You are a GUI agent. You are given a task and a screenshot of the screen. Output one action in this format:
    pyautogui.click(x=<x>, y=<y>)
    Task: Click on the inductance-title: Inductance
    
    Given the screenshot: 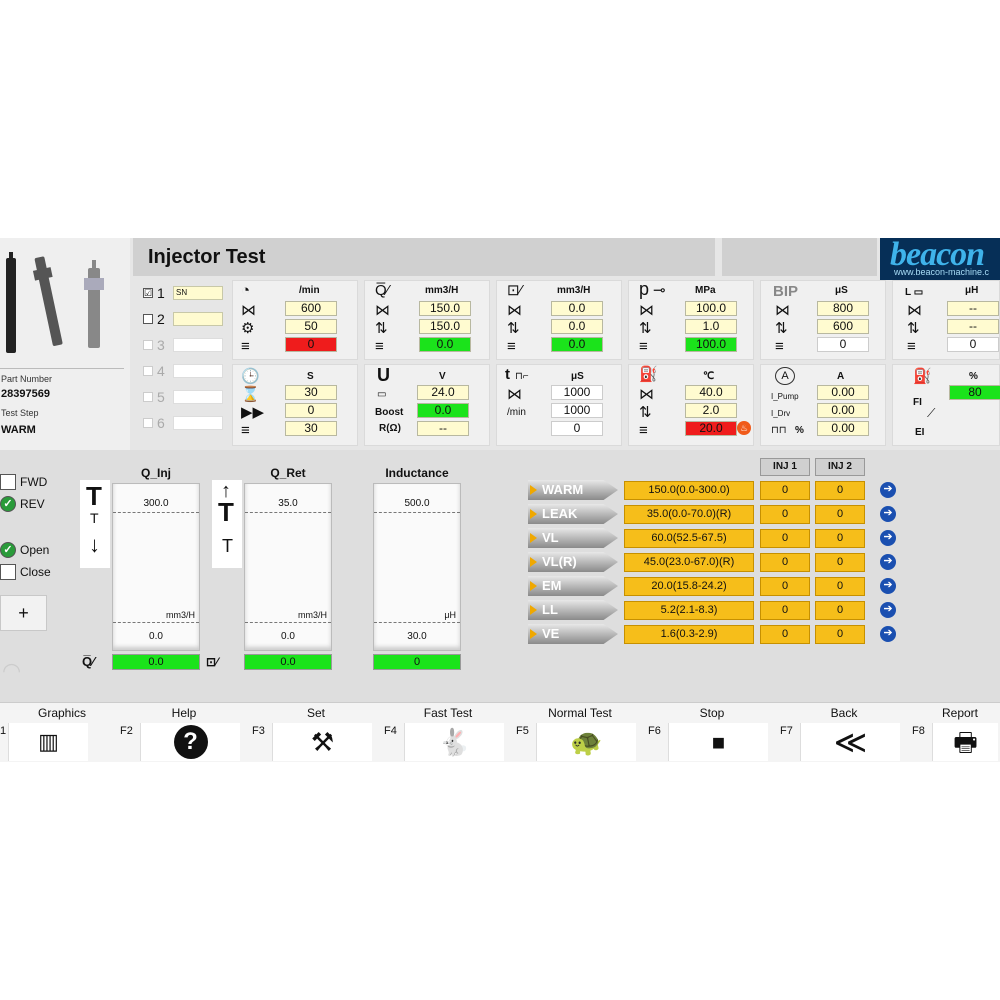 What is the action you would take?
    pyautogui.click(x=417, y=473)
    